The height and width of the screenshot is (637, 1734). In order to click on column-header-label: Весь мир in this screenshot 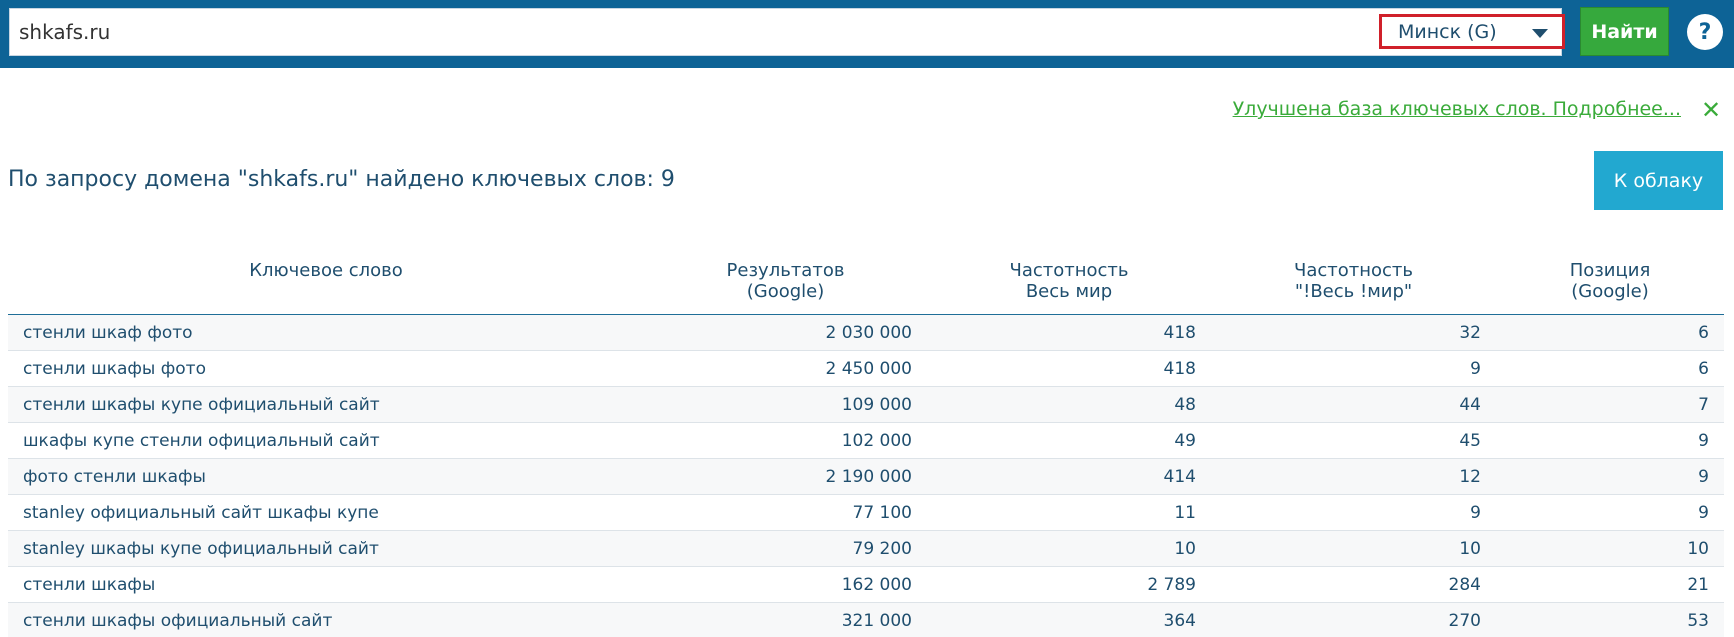, I will do `click(1069, 291)`.